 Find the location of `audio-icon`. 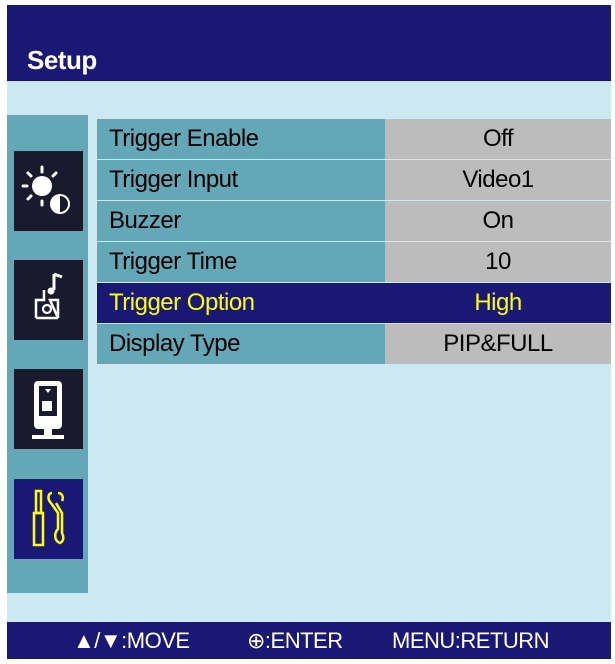

audio-icon is located at coordinates (48, 296).